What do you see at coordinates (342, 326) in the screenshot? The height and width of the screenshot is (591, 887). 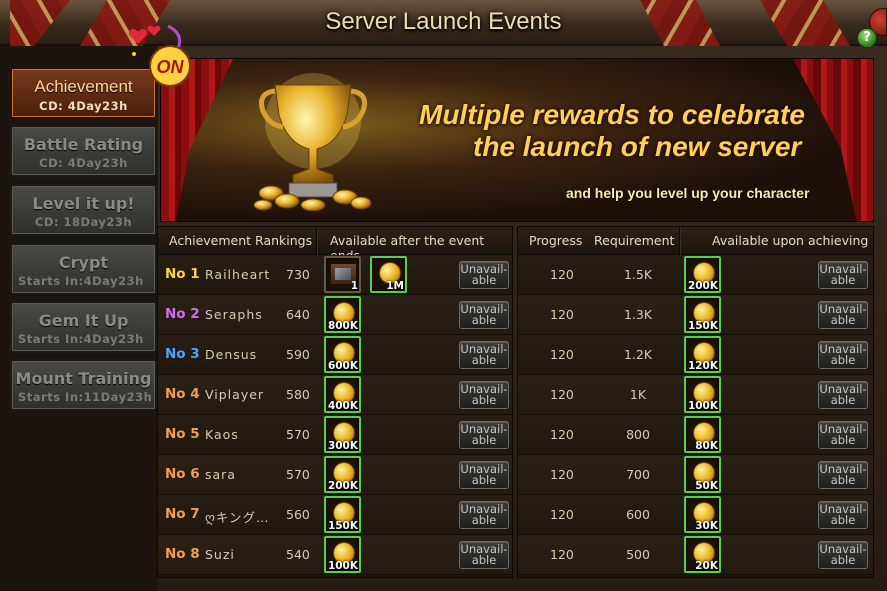 I see `reward-quantity: 800K` at bounding box center [342, 326].